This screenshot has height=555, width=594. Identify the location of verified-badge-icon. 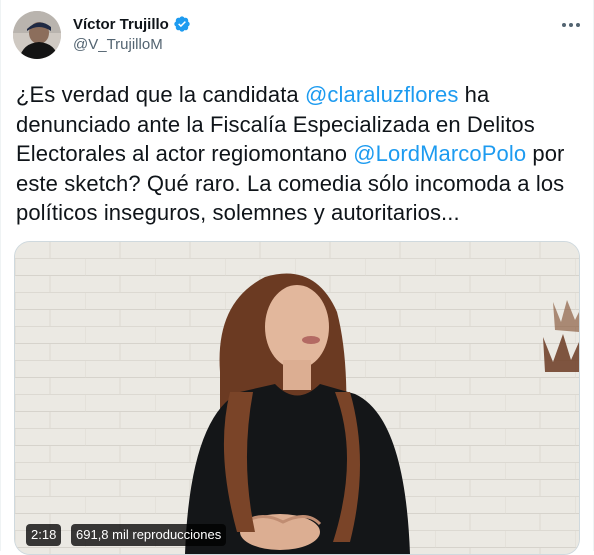
(182, 24).